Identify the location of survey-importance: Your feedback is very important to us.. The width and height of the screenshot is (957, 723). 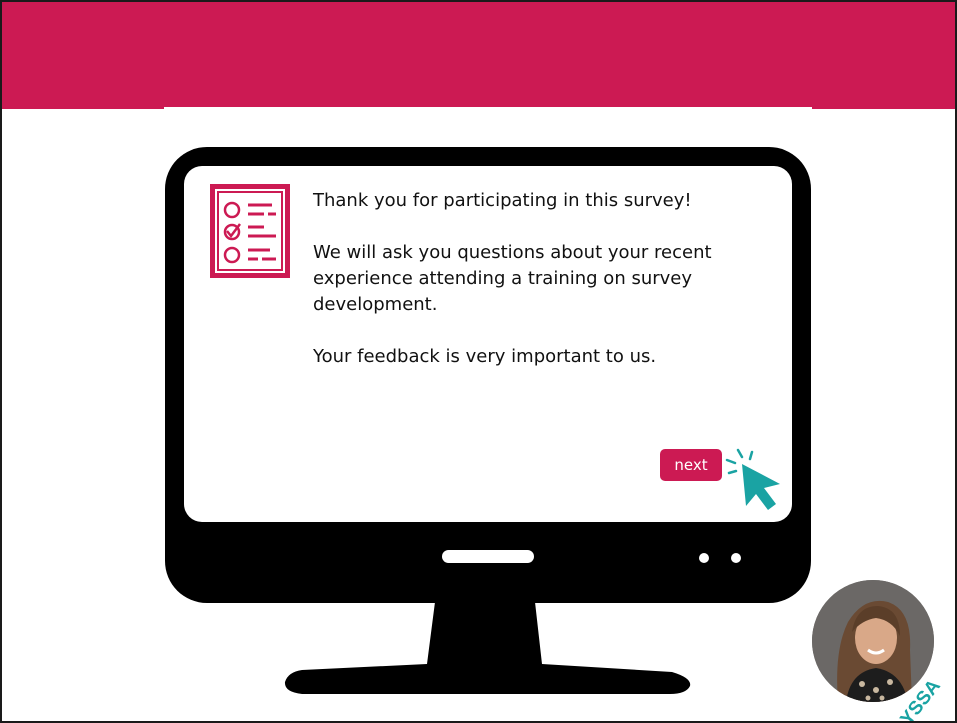
(485, 356).